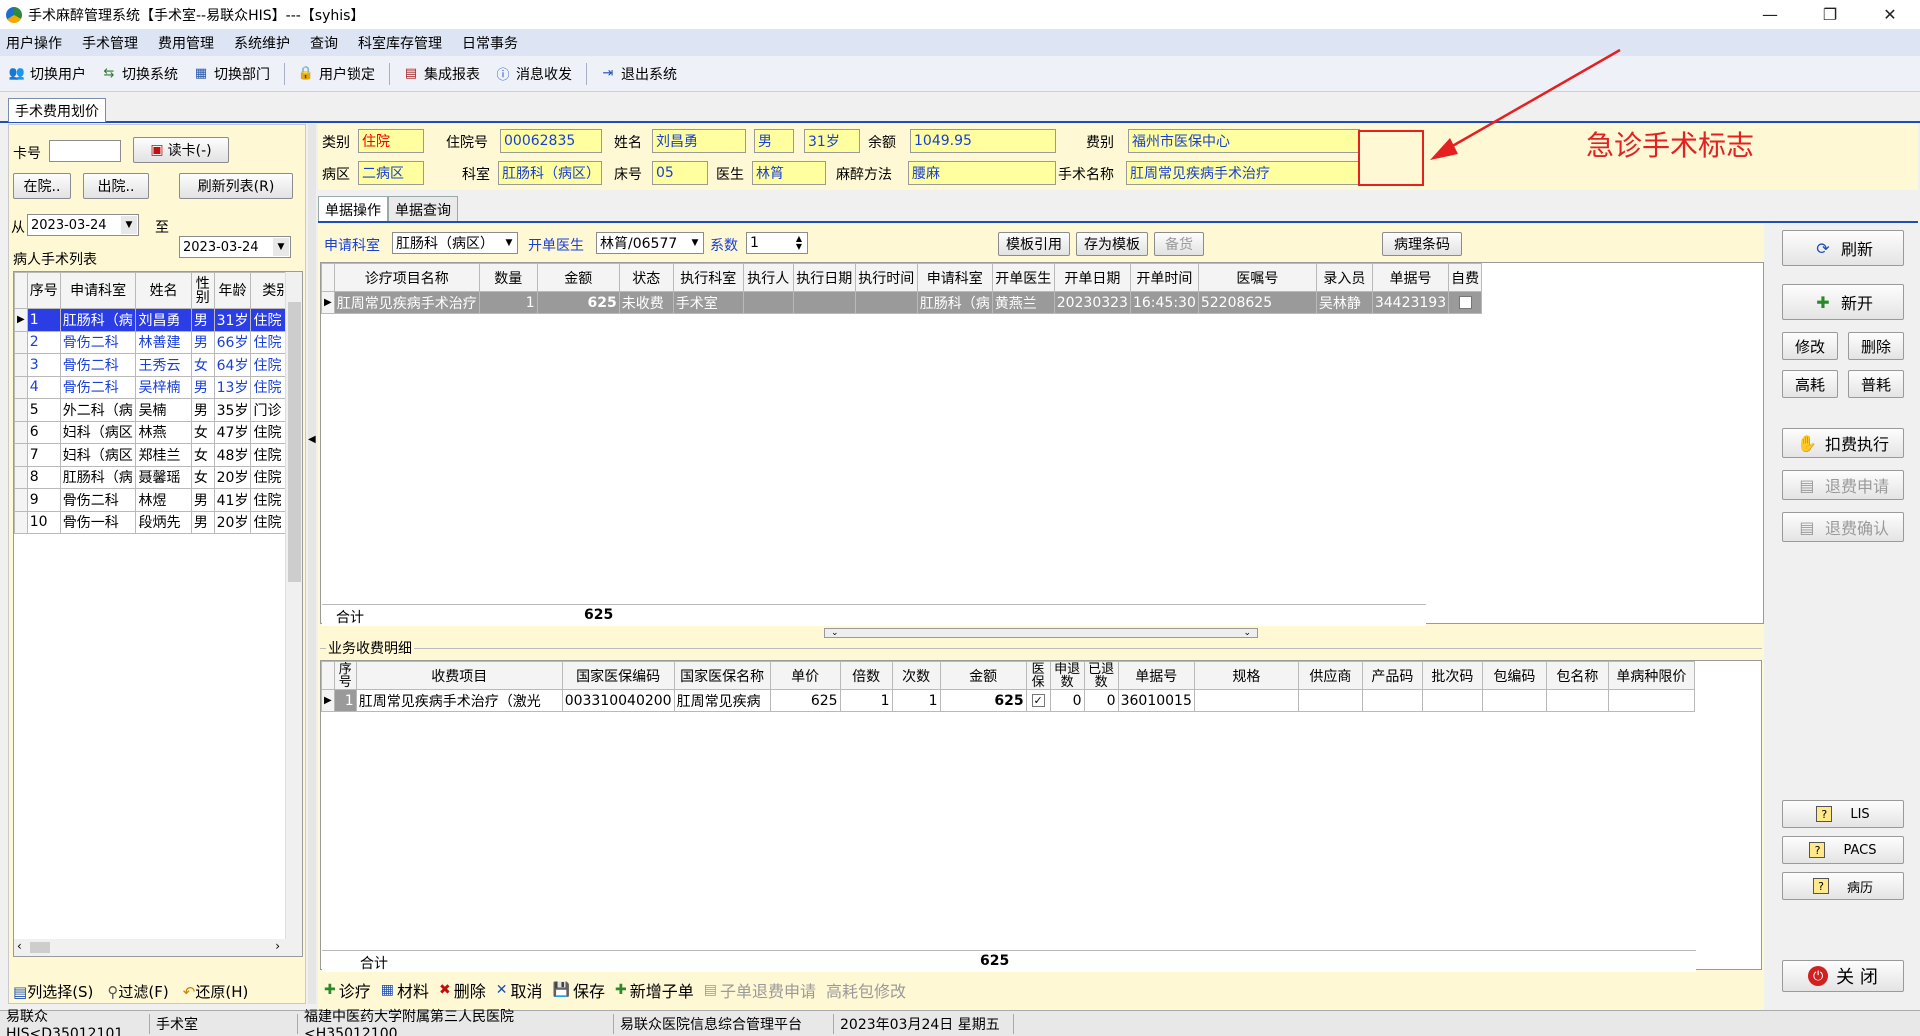  I want to click on table-row: 2 骨伤二科 林善建男 66岁 住院, so click(158, 342).